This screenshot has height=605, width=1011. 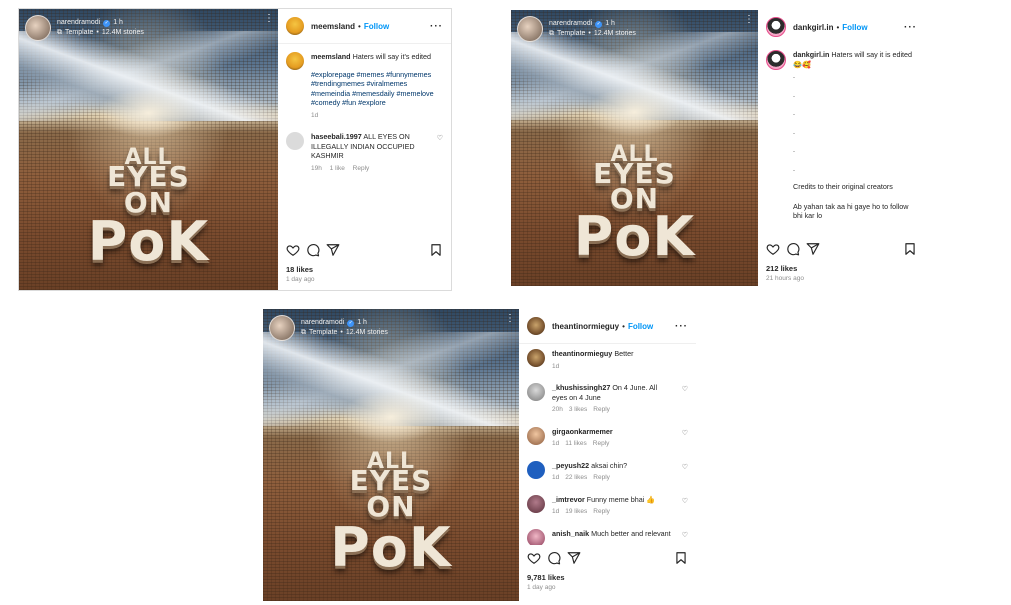 What do you see at coordinates (610, 23) in the screenshot?
I see `overlay-time: 1 h` at bounding box center [610, 23].